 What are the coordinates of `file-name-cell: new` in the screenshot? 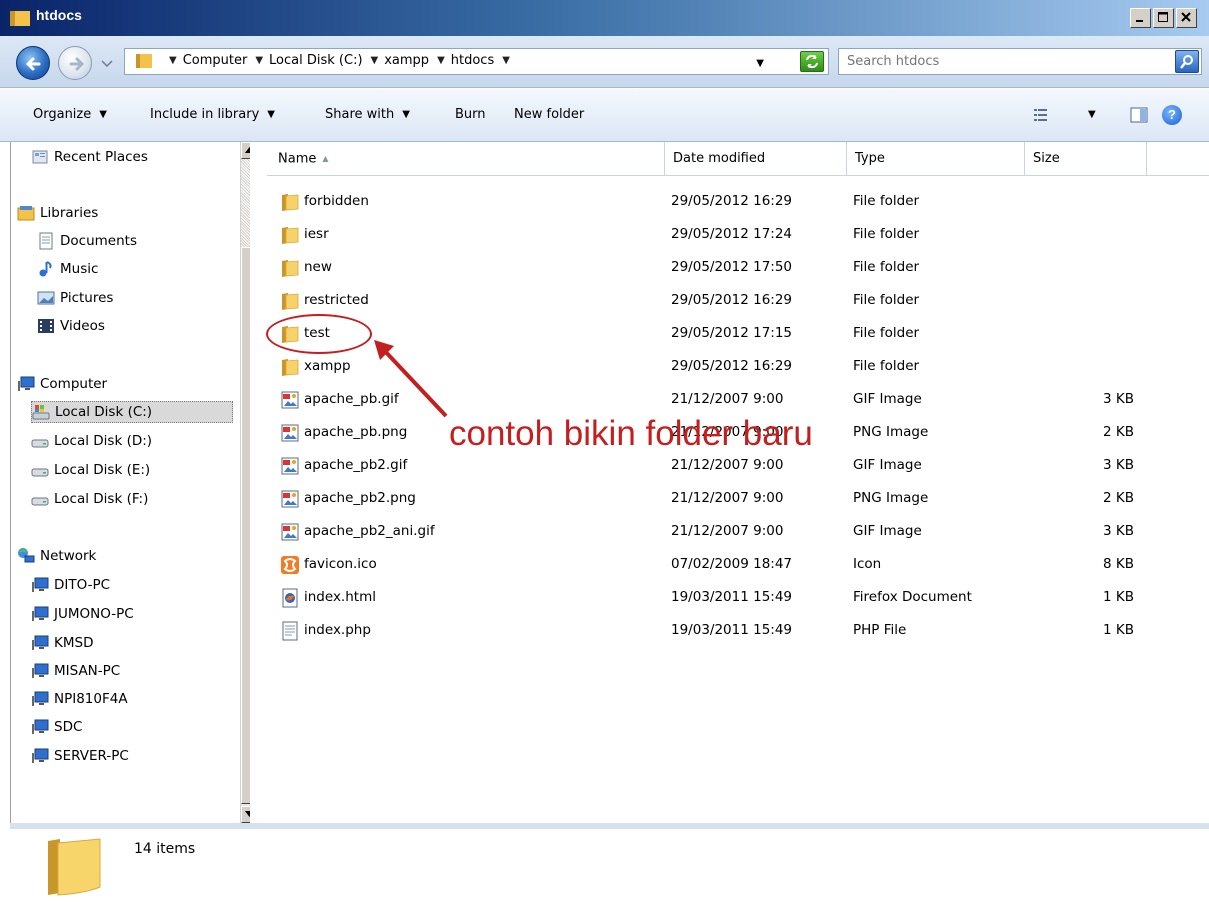 It's located at (306, 267).